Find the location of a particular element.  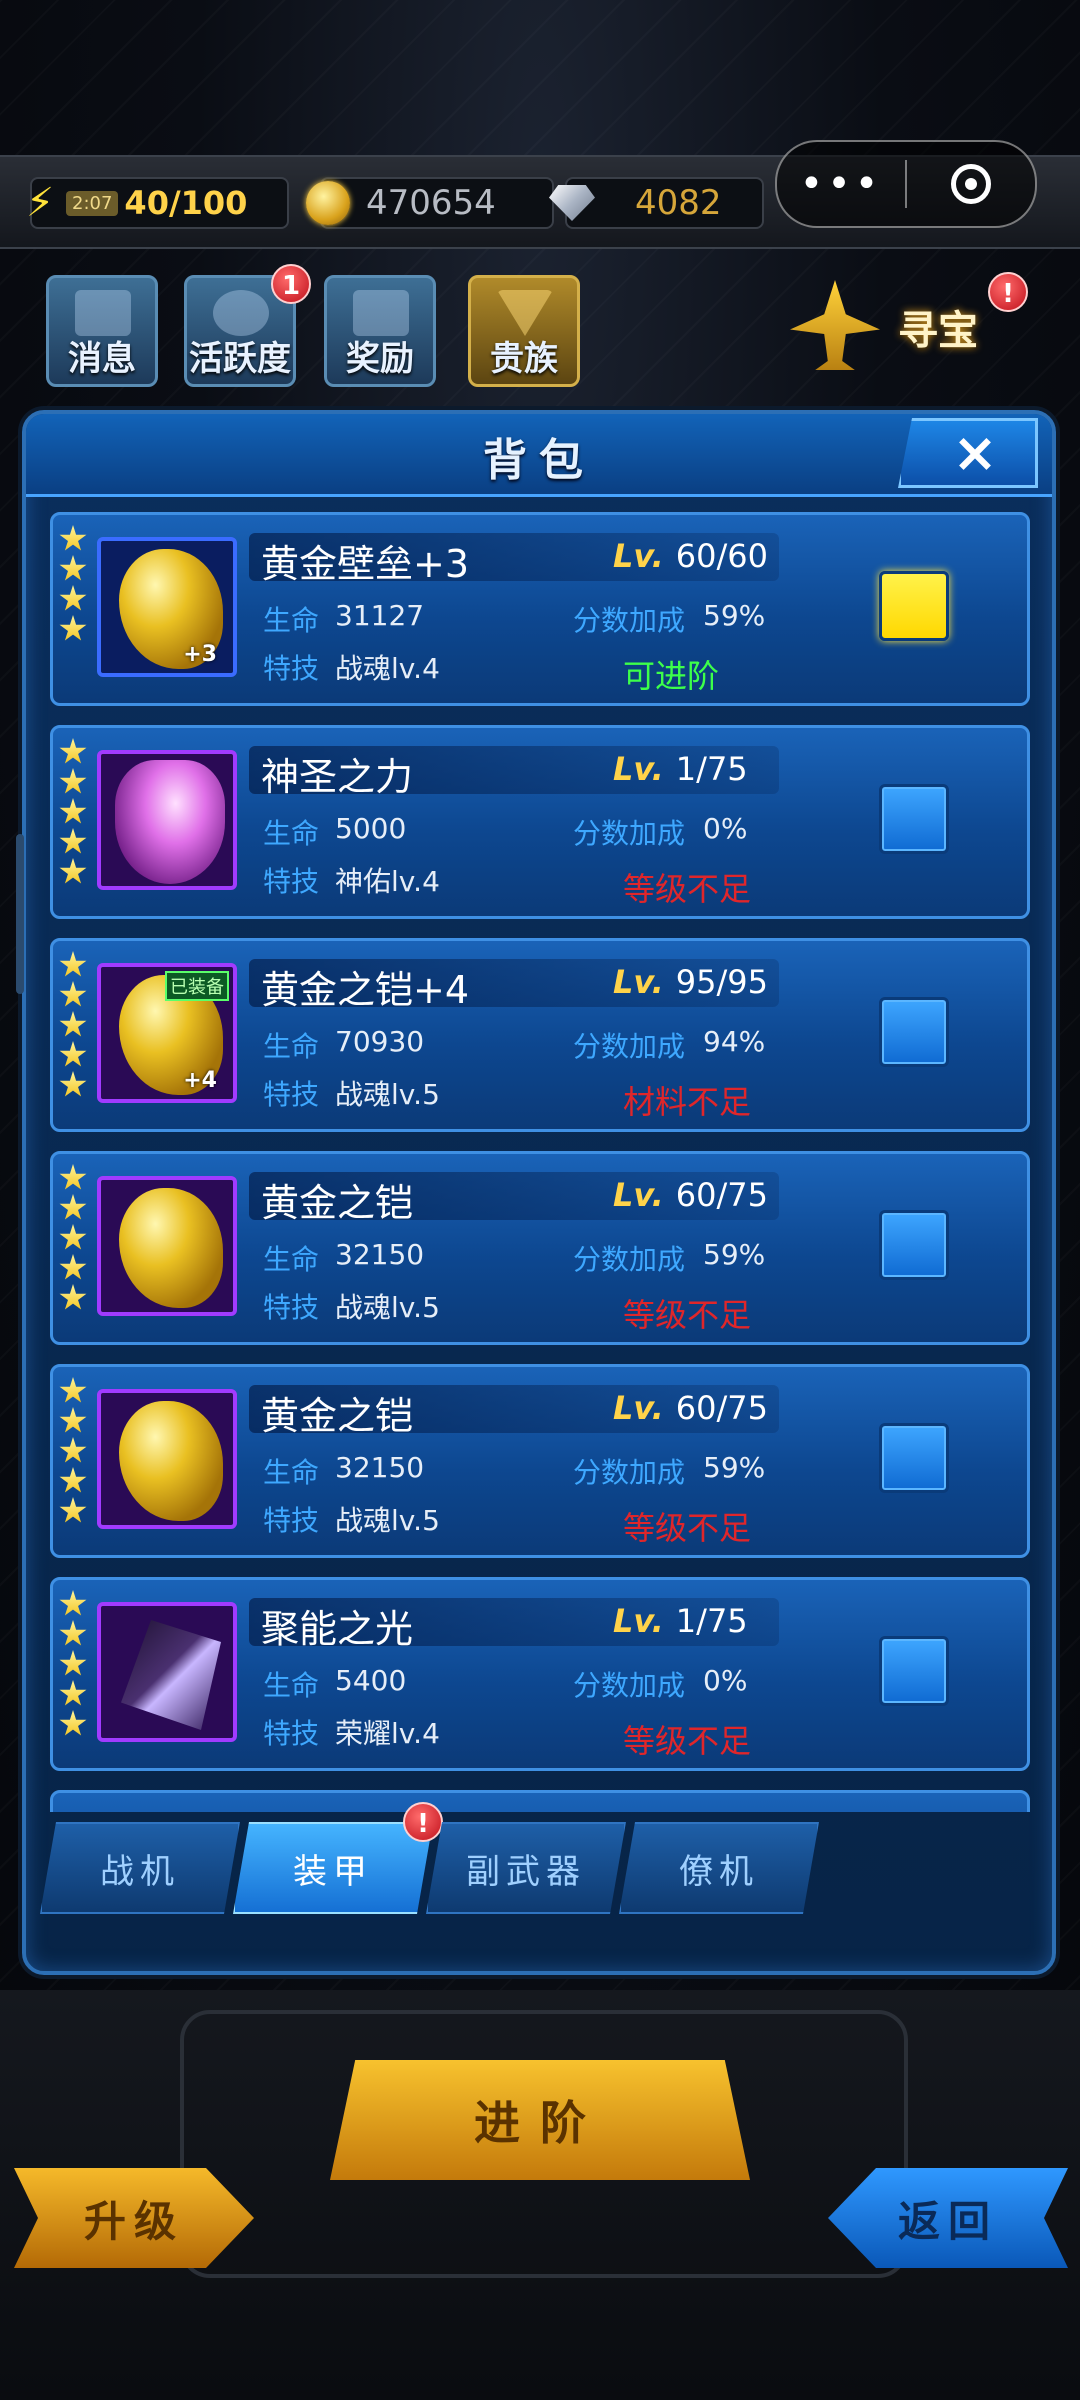

tab-2: 副武器 is located at coordinates (526, 1868).